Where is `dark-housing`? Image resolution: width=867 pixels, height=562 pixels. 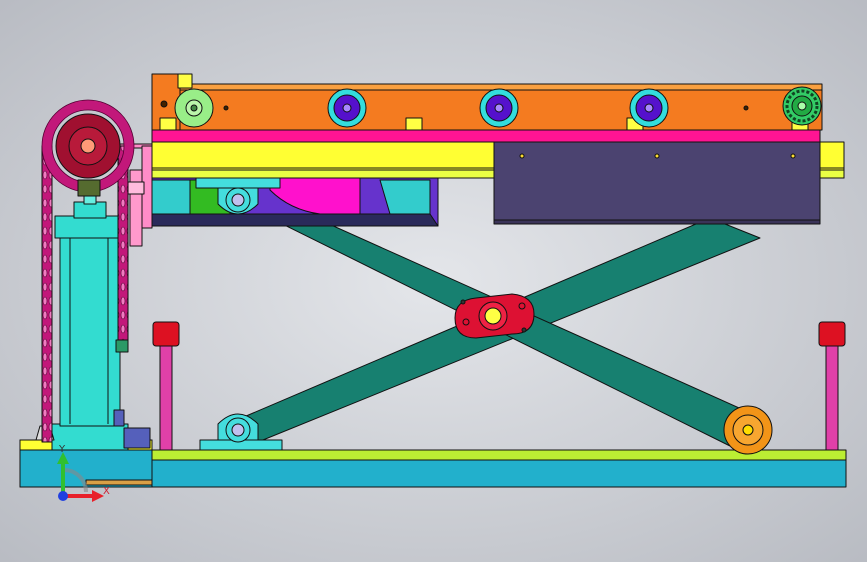 dark-housing is located at coordinates (657, 183).